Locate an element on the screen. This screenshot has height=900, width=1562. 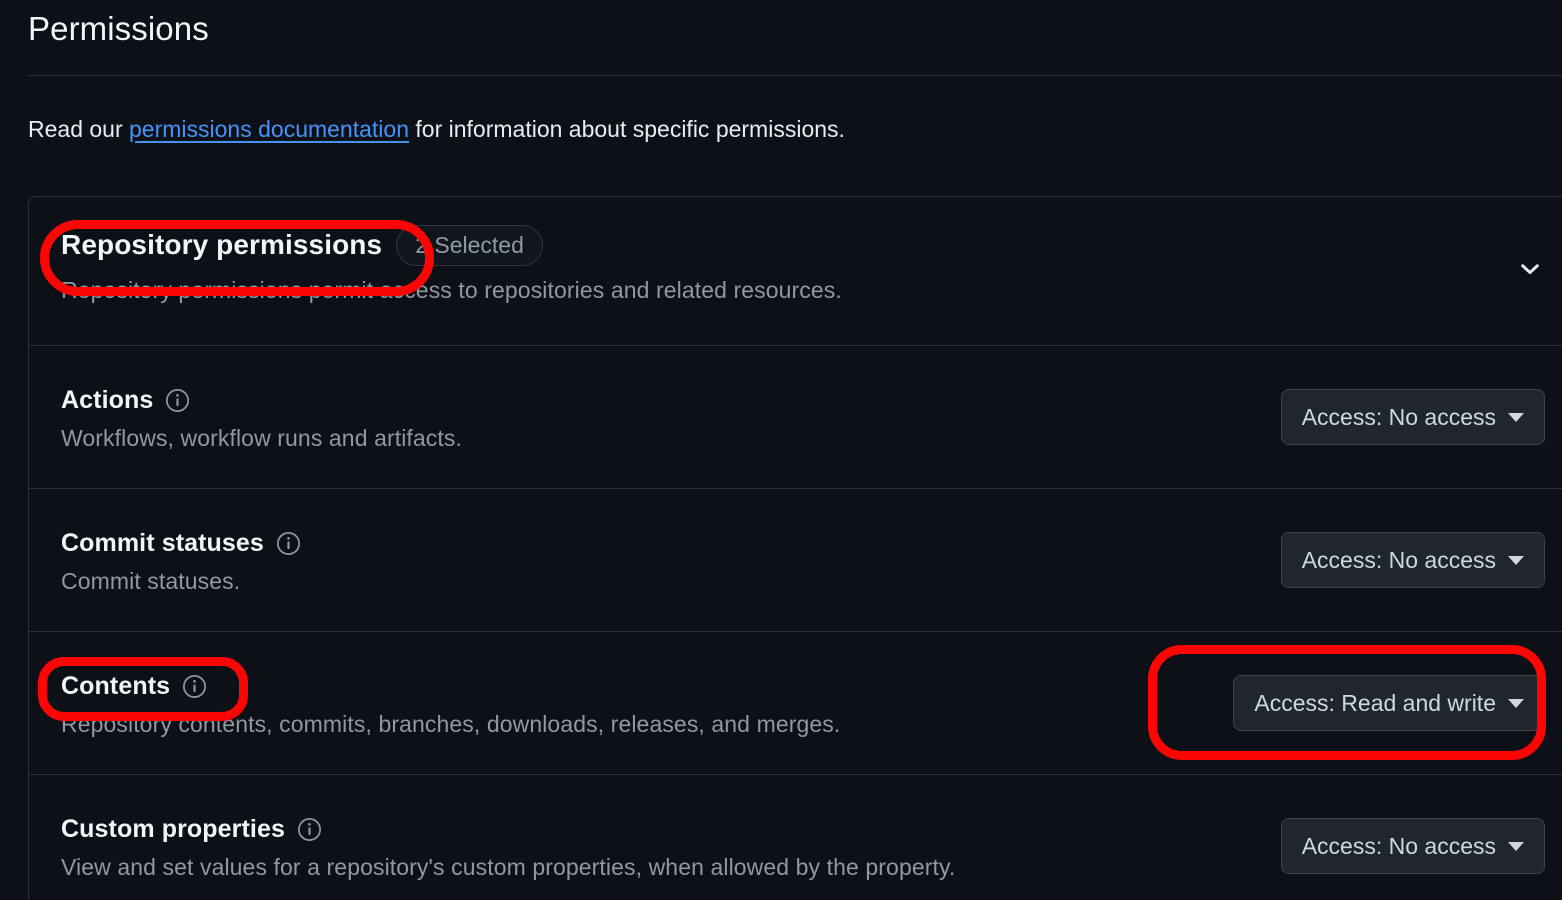
intro-prefix: Read our is located at coordinates (79, 129).